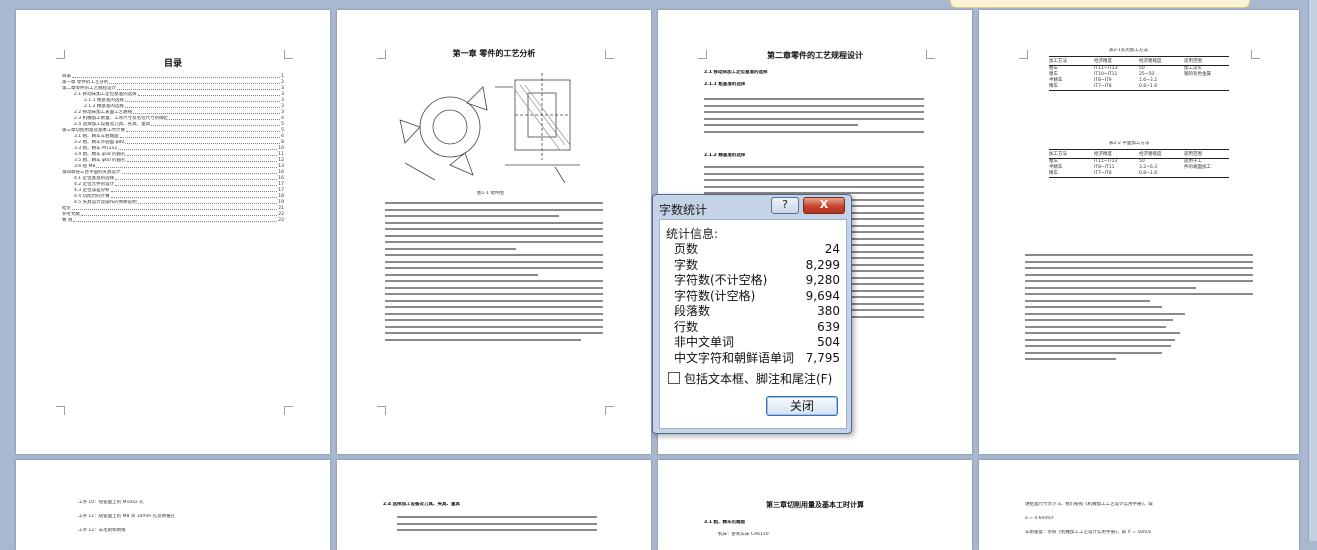 Image resolution: width=1317 pixels, height=550 pixels. What do you see at coordinates (1128, 50) in the screenshot?
I see `table-caption: 表2-1孔的加工方法` at bounding box center [1128, 50].